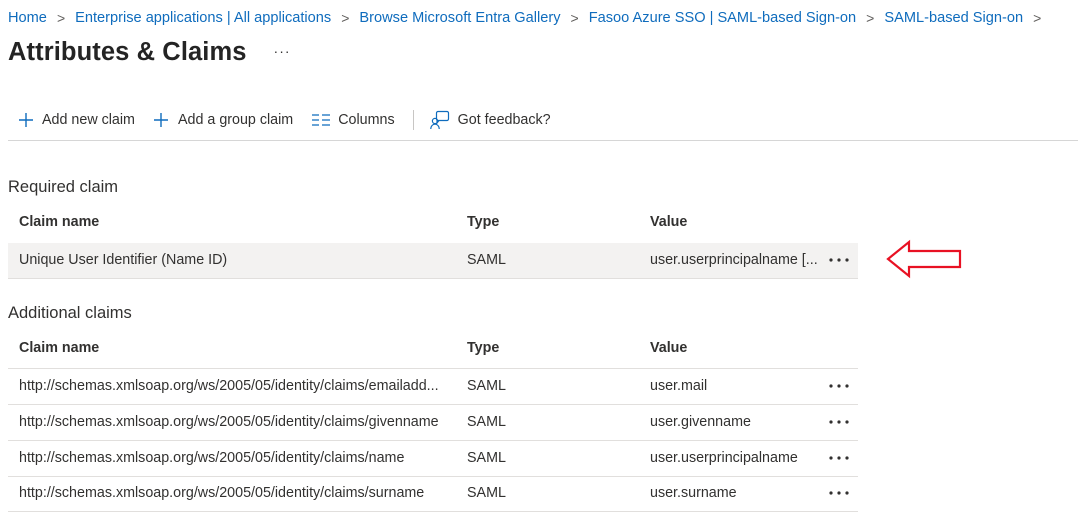  What do you see at coordinates (700, 422) in the screenshot?
I see `claim-value-cell: user.givenname` at bounding box center [700, 422].